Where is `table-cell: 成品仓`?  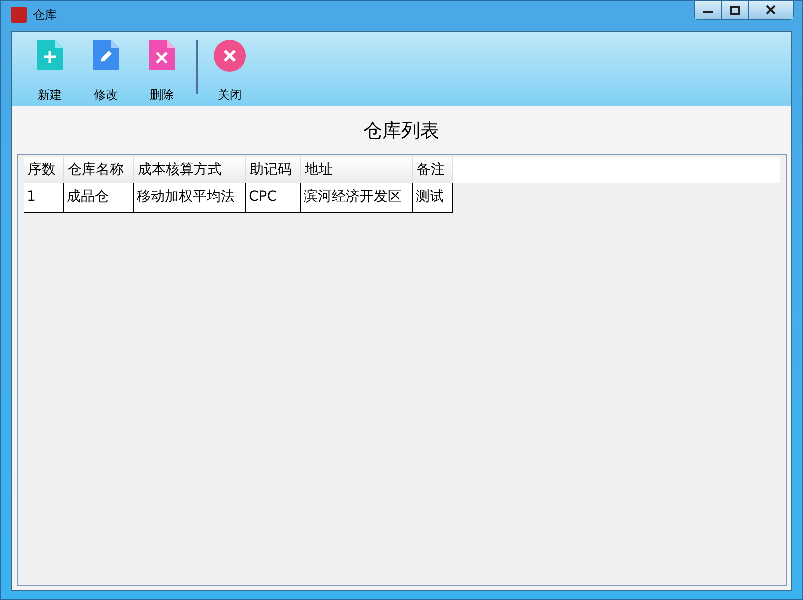
table-cell: 成品仓 is located at coordinates (99, 197).